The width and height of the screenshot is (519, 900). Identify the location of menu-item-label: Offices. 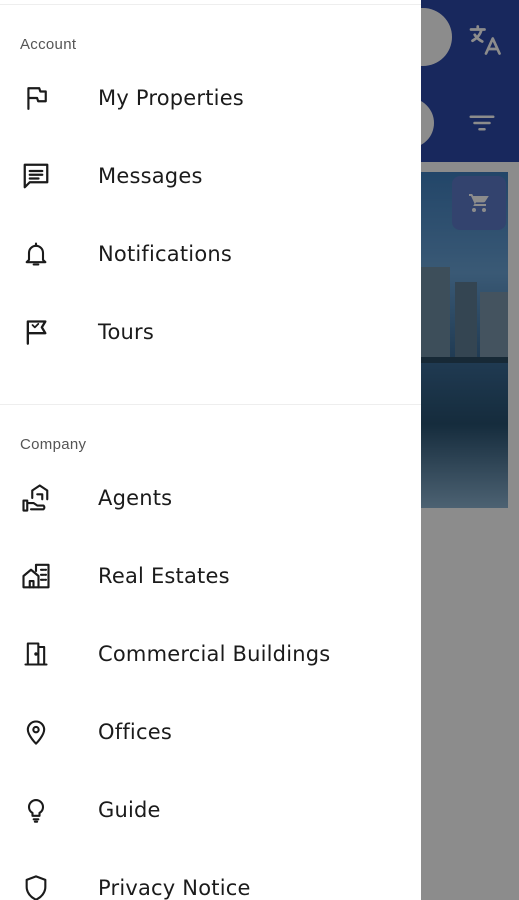
(135, 732).